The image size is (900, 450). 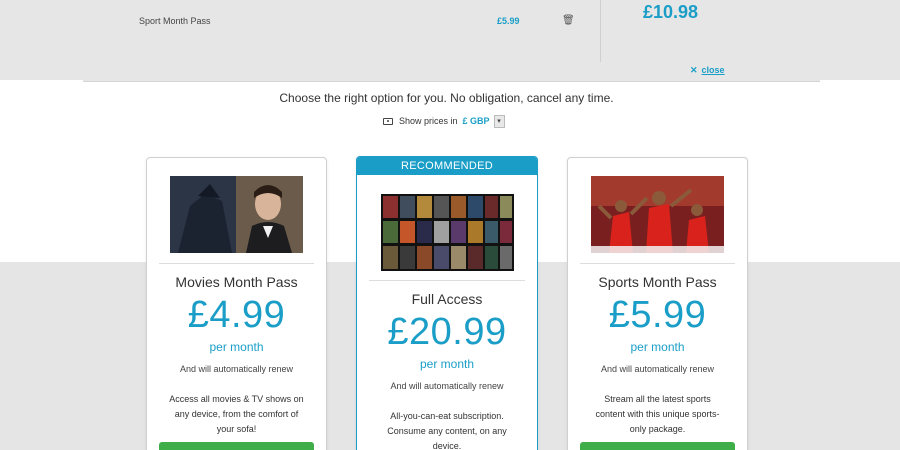 What do you see at coordinates (175, 21) in the screenshot?
I see `basket-item-name: Sport Month Pass` at bounding box center [175, 21].